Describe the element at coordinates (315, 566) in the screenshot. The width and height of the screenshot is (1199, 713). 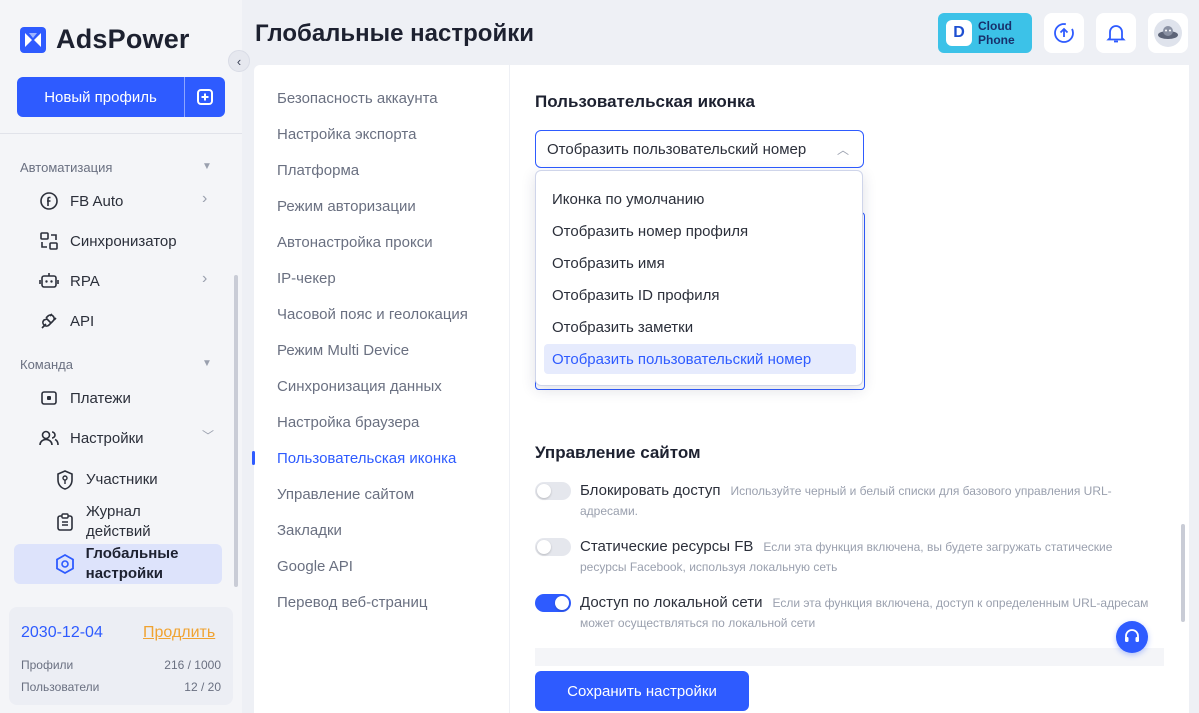
I see `settings-menu-item: Google API` at that location.